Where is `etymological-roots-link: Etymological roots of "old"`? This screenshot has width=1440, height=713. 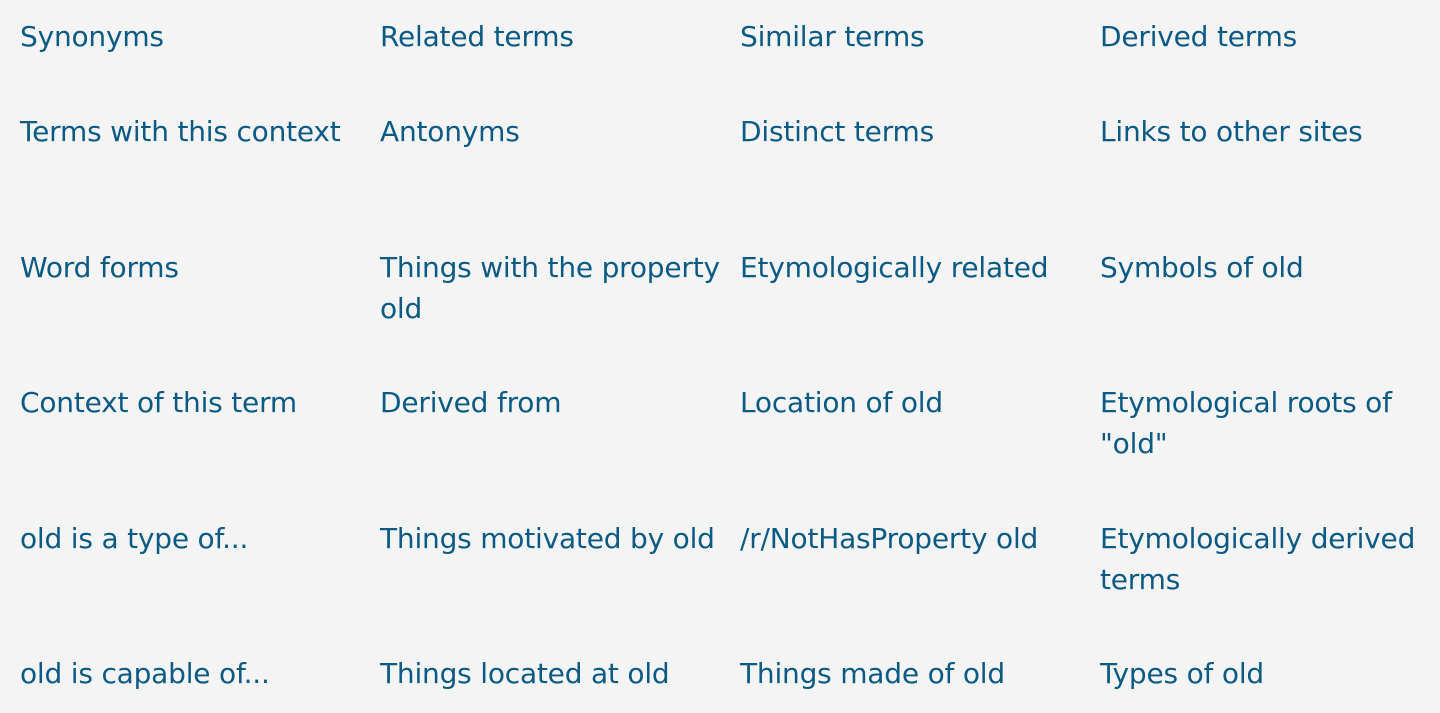 etymological-roots-link: Etymological roots of "old" is located at coordinates (1270, 423).